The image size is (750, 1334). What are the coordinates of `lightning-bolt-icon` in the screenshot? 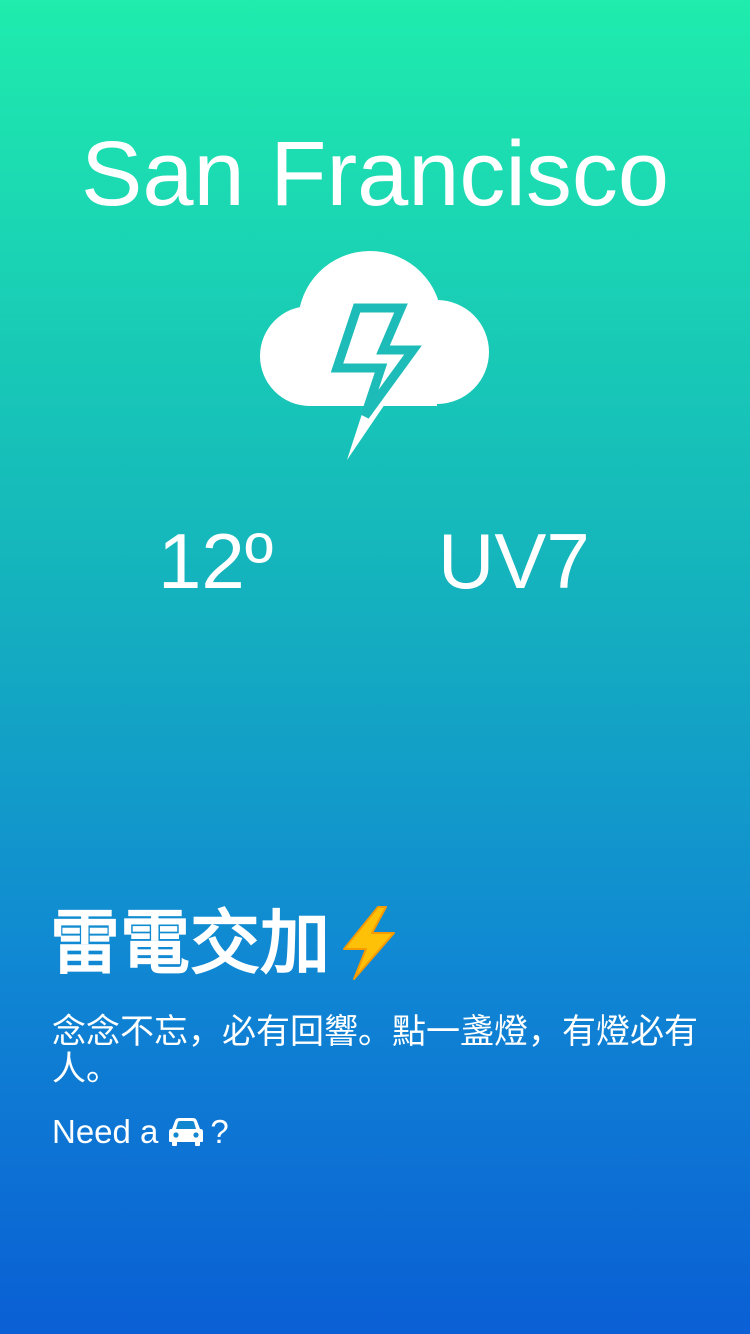 It's located at (369, 943).